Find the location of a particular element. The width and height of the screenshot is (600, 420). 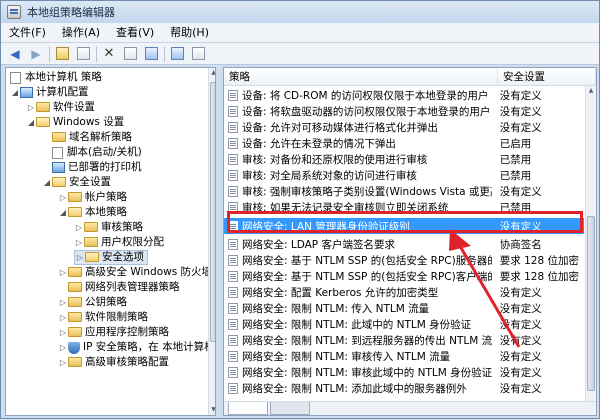

policy-row: 审核: 对全局系统对象的访问进行审核 已禁用 is located at coordinates (404, 175).